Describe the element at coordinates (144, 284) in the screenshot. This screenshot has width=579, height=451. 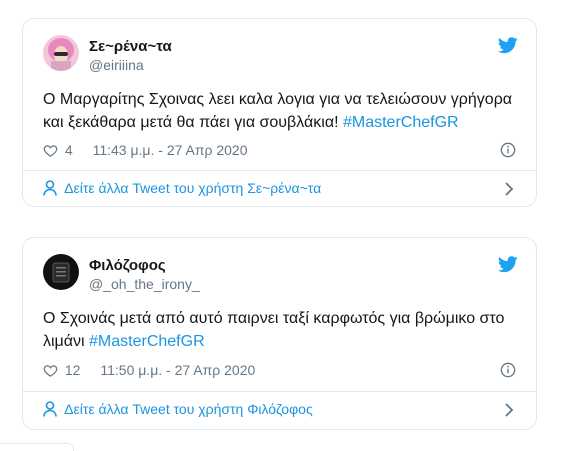
I see `handle: @_oh_the_irony_` at that location.